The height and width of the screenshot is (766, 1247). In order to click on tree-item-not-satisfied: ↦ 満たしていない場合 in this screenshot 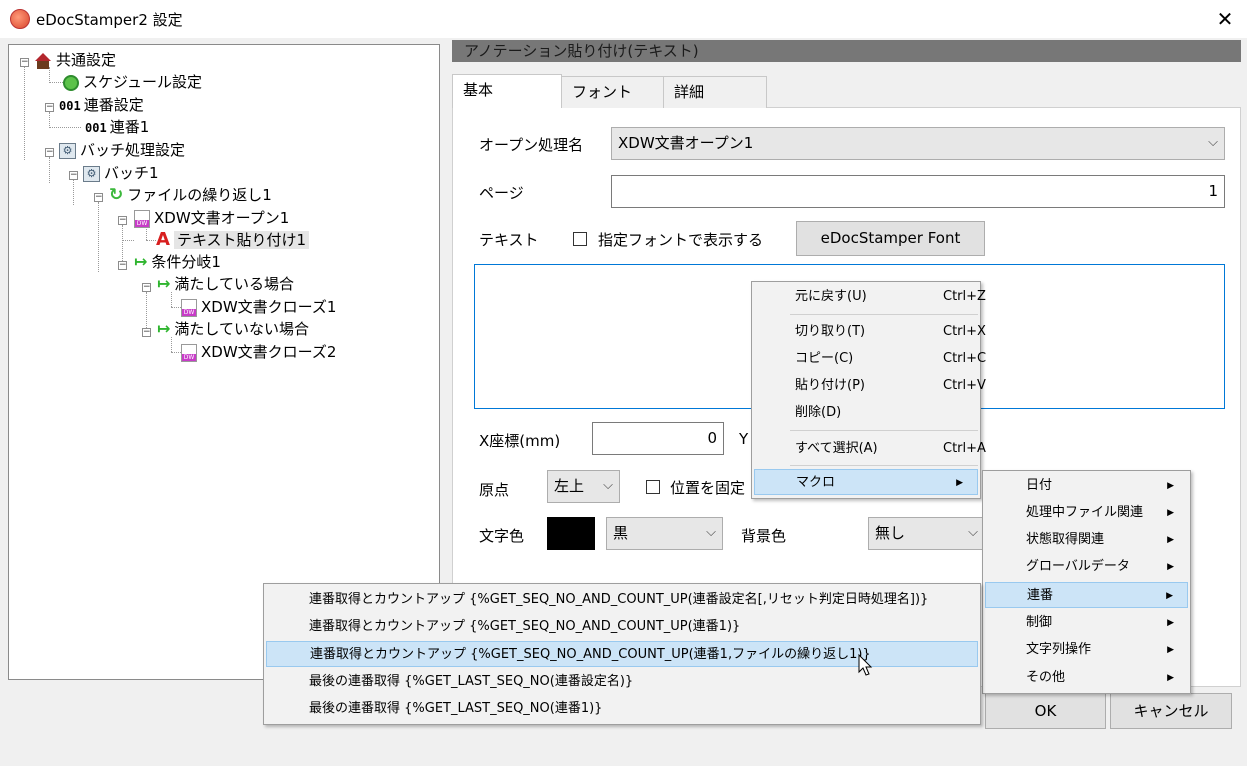, I will do `click(233, 329)`.